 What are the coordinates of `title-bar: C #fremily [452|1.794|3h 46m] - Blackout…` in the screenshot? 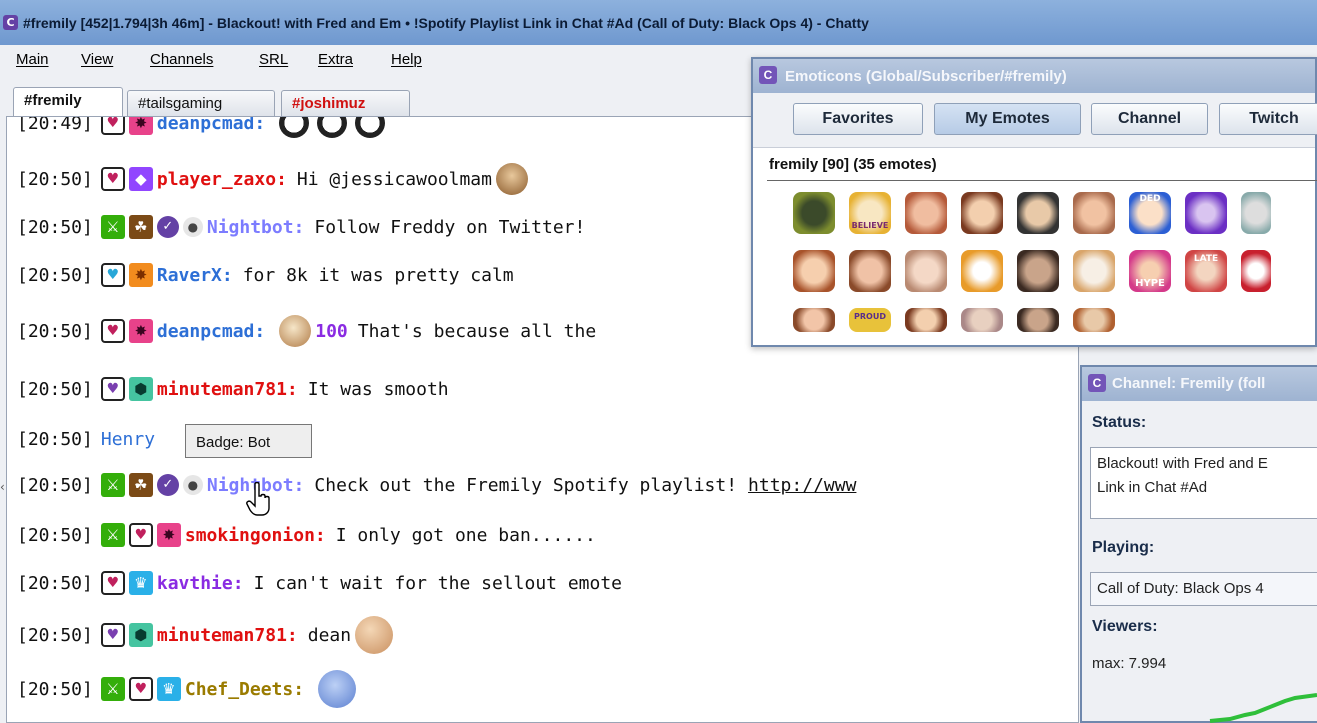 It's located at (658, 22).